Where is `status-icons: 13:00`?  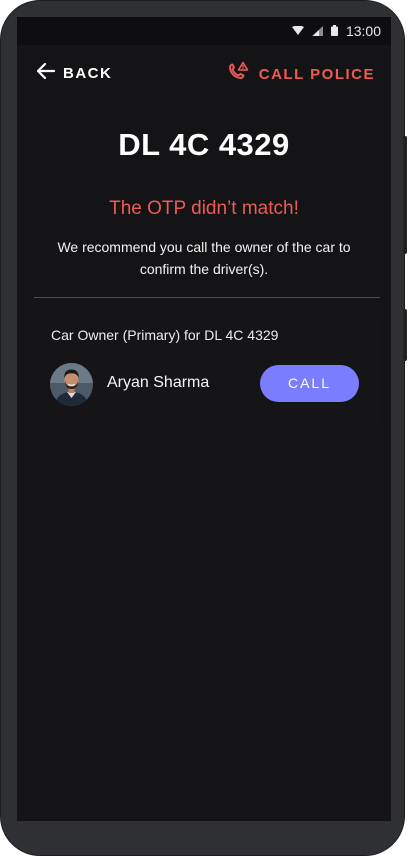 status-icons: 13:00 is located at coordinates (336, 31).